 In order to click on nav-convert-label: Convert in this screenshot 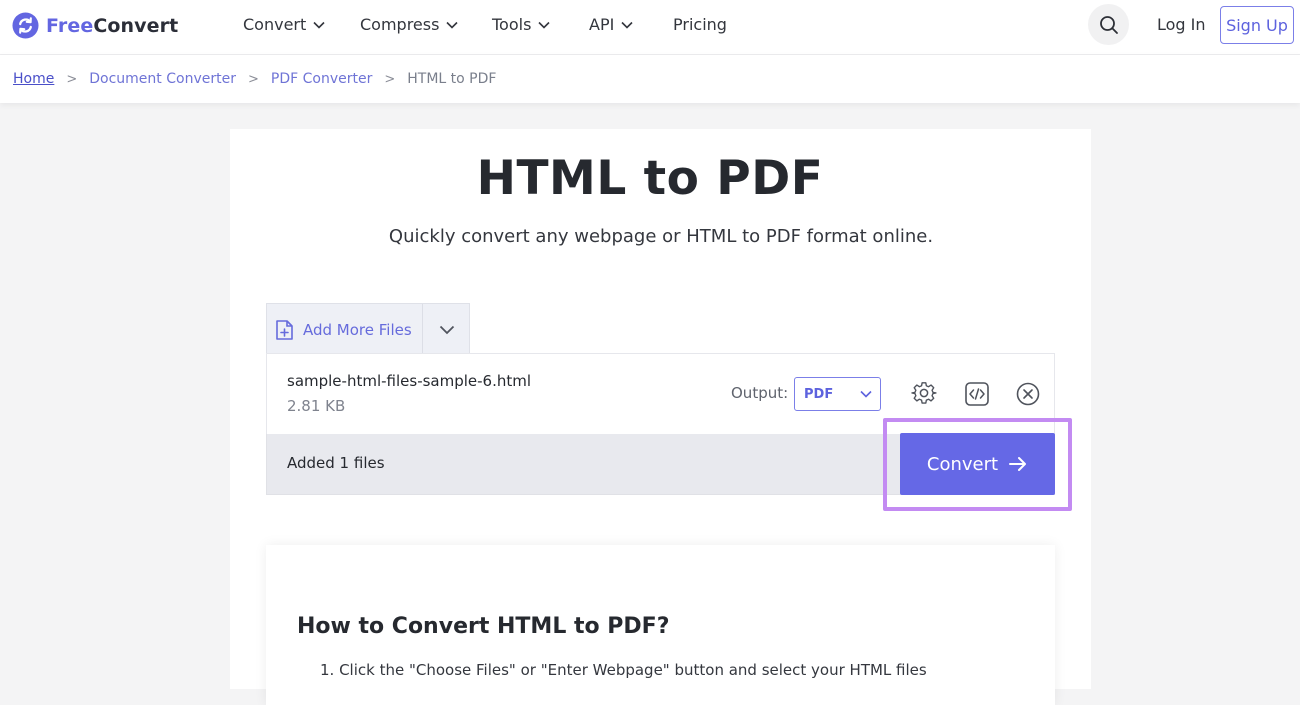, I will do `click(275, 24)`.